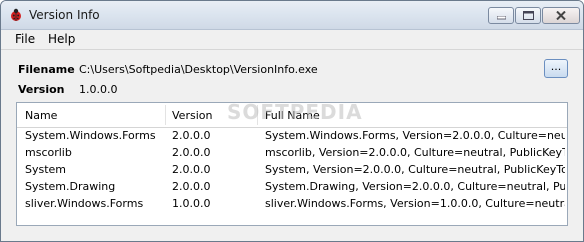  Describe the element at coordinates (46, 69) in the screenshot. I see `filename-label: Filename` at that location.